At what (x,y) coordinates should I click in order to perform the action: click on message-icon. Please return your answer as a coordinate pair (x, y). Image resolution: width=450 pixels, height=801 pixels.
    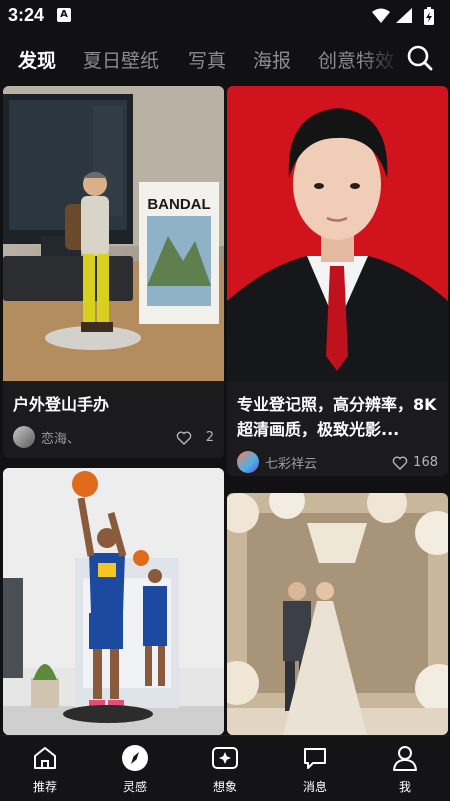
    Looking at the image, I should click on (315, 758).